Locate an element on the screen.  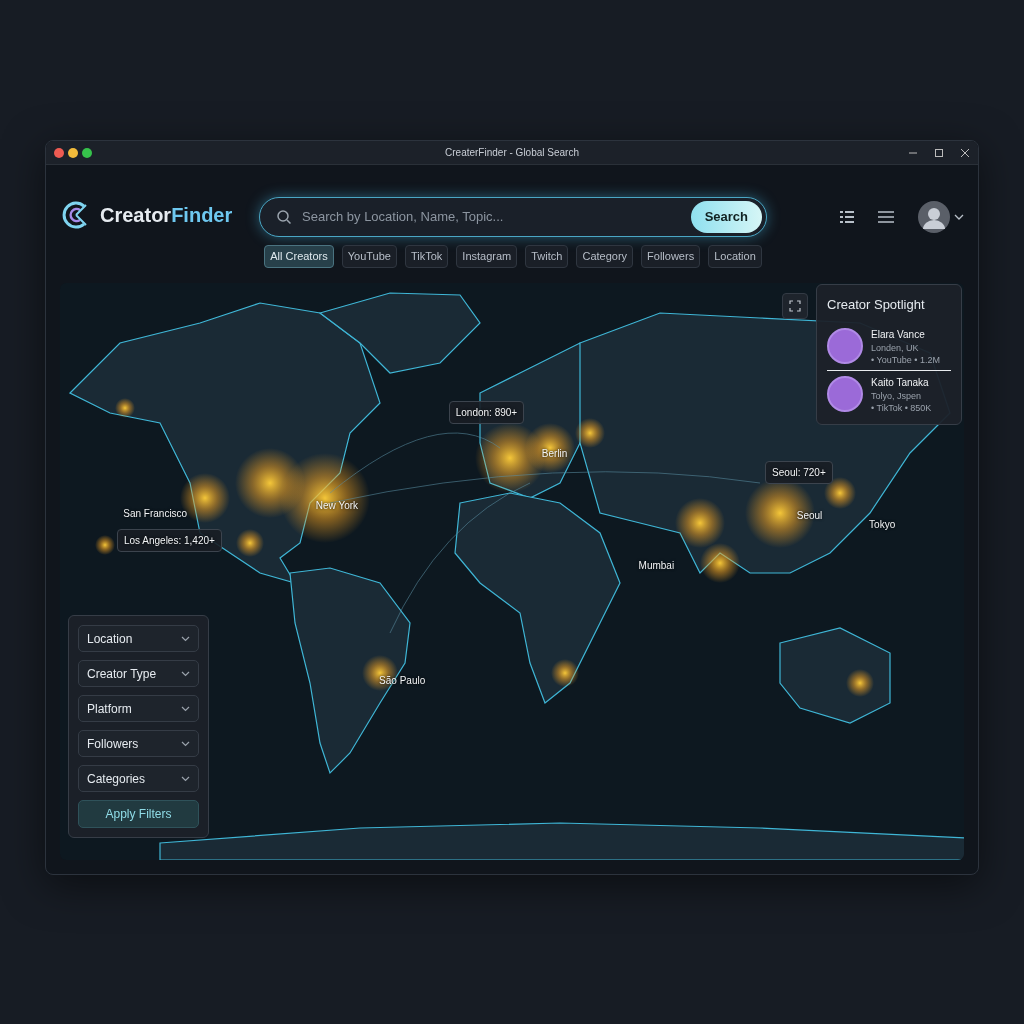
fullscreen-button is located at coordinates (795, 306).